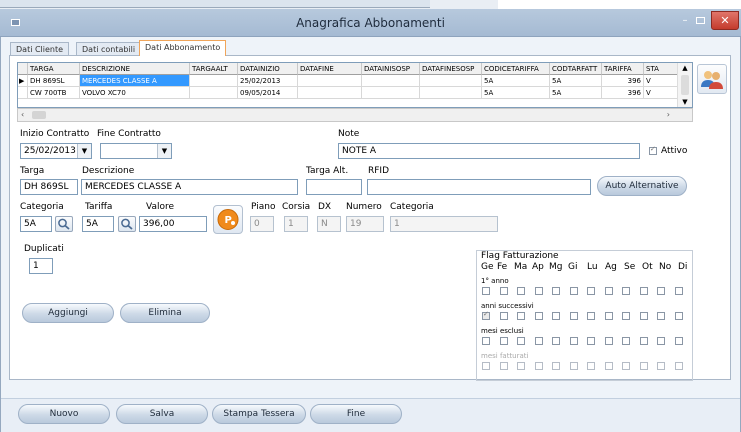  I want to click on col-header-codtarfatt: CODTARFATT, so click(576, 69).